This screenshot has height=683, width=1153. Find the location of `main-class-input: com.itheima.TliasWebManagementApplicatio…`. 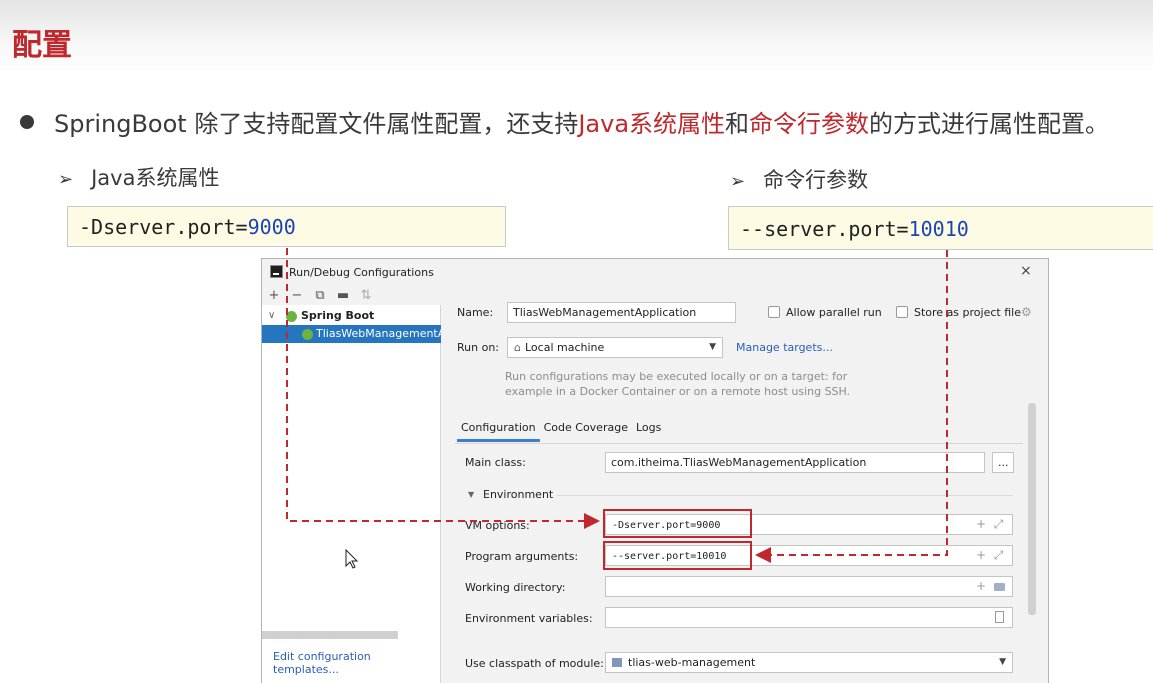

main-class-input: com.itheima.TliasWebManagementApplicatio… is located at coordinates (795, 462).